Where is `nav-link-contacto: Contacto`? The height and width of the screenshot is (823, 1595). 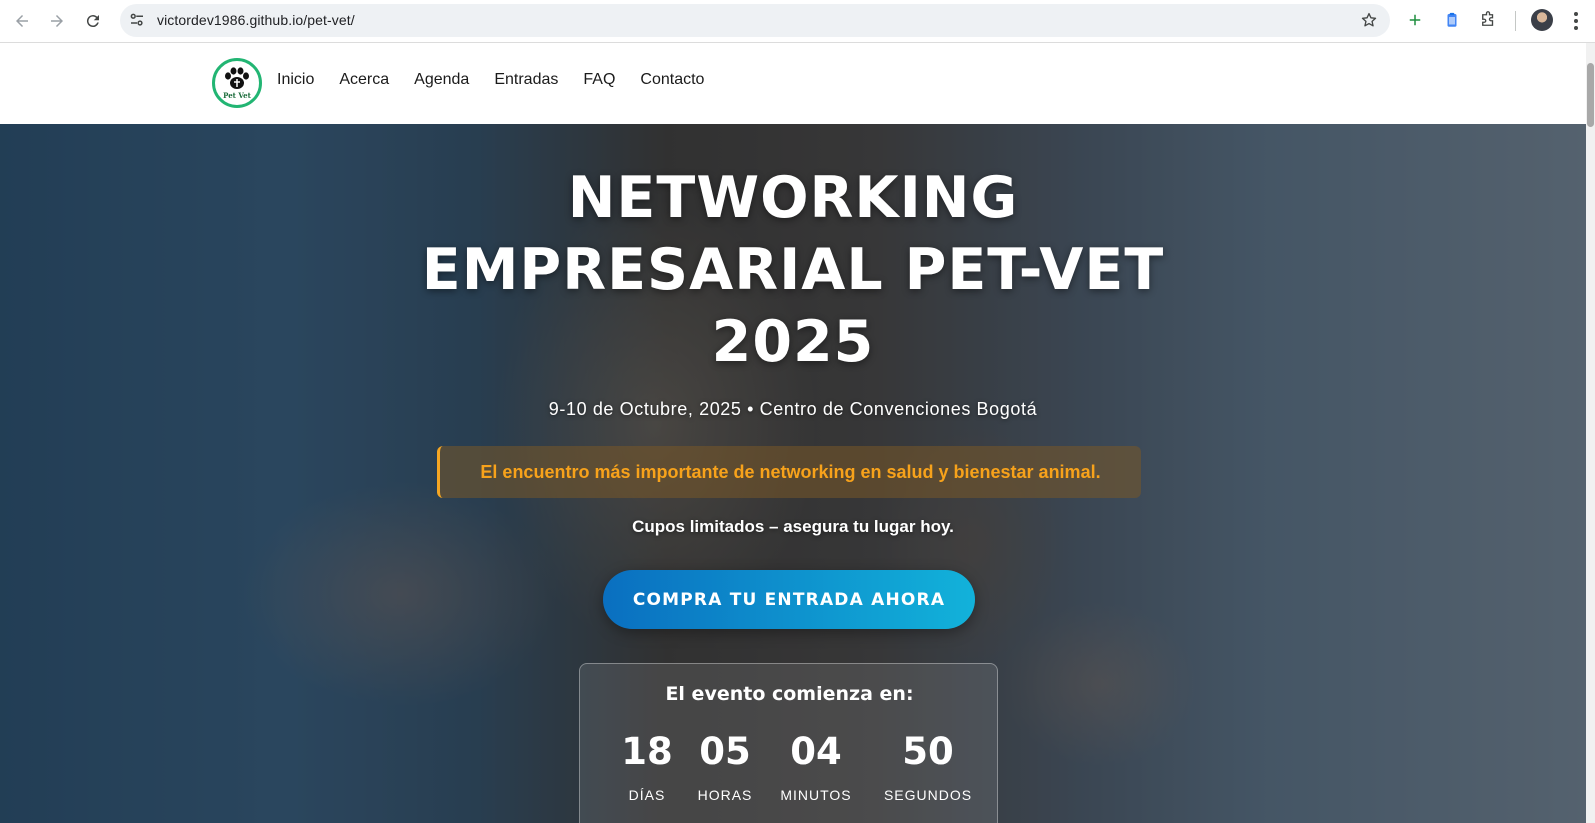
nav-link-contacto: Contacto is located at coordinates (672, 80).